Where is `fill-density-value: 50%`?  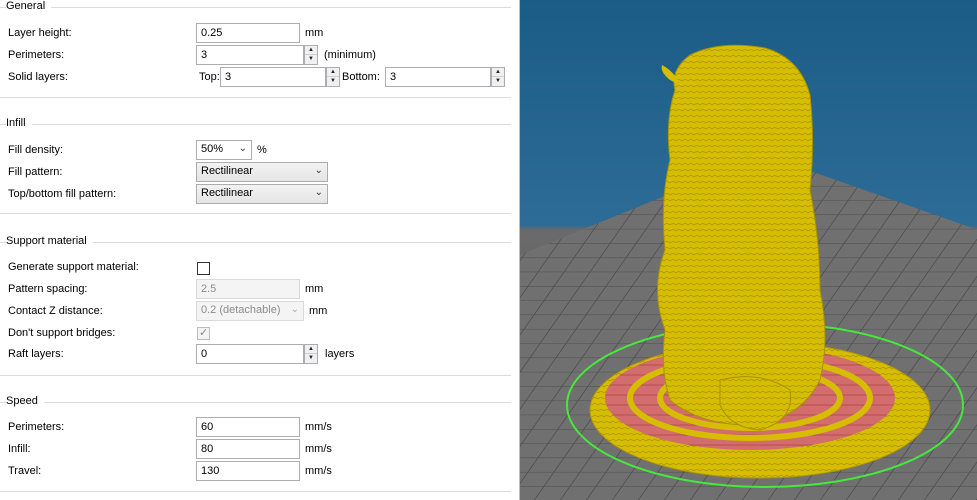 fill-density-value: 50% is located at coordinates (212, 149).